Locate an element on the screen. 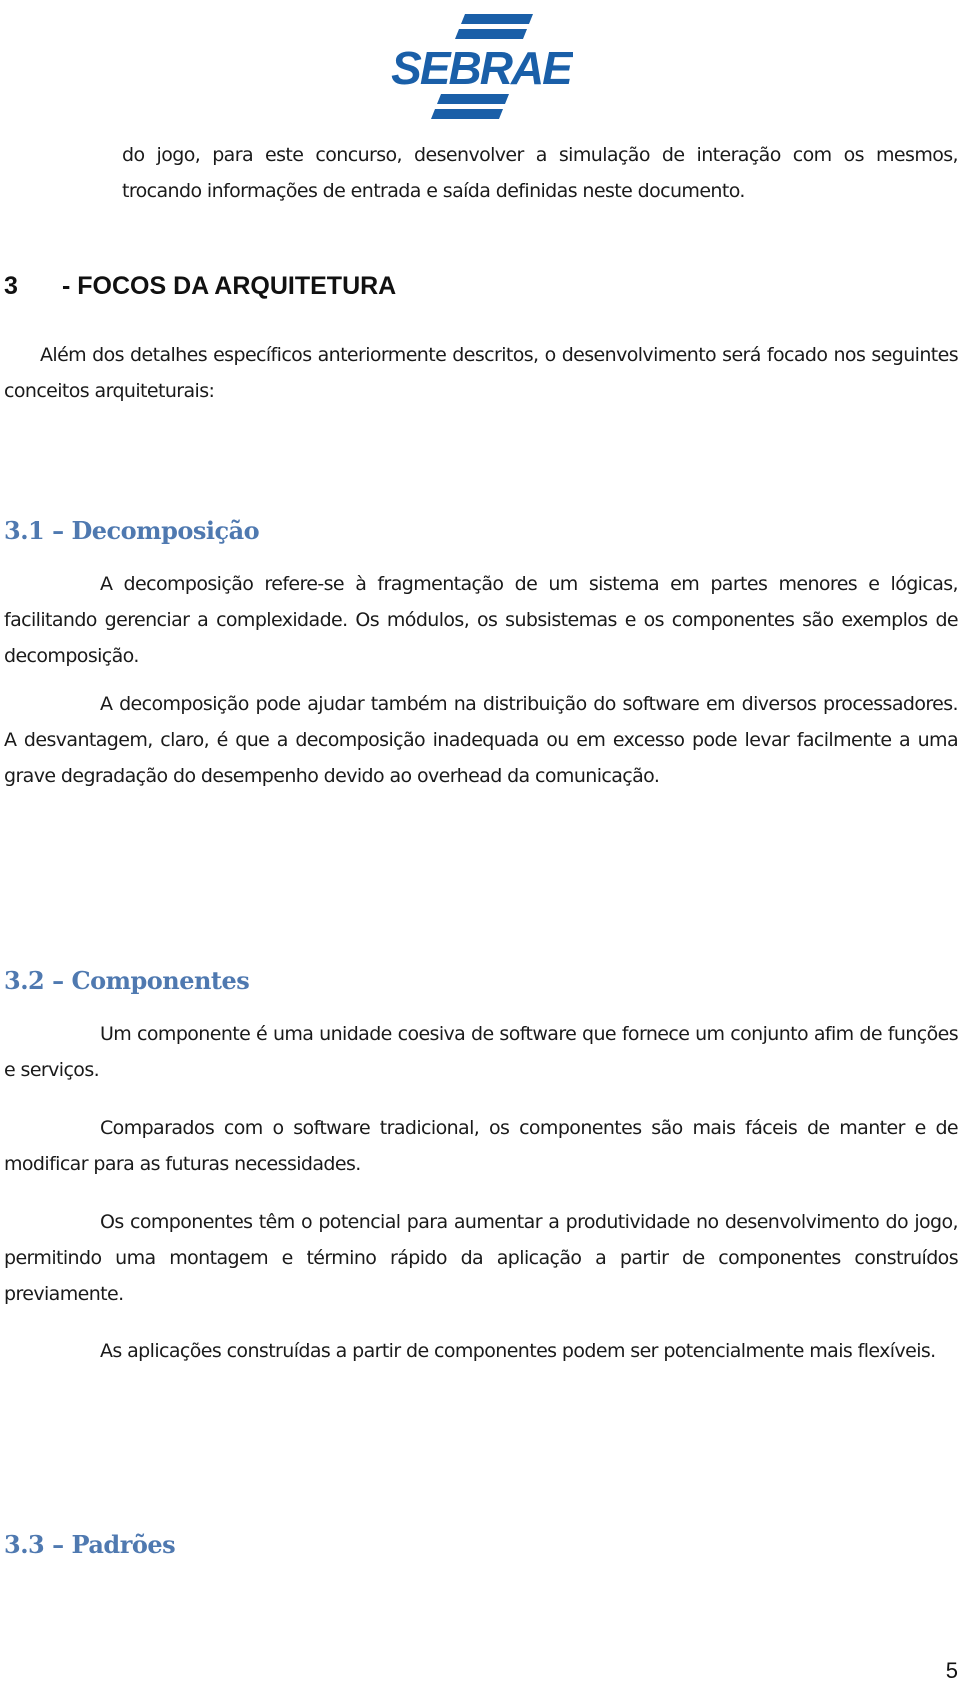 Image resolution: width=960 pixels, height=1695 pixels. section-3-number: 3 is located at coordinates (11, 286).